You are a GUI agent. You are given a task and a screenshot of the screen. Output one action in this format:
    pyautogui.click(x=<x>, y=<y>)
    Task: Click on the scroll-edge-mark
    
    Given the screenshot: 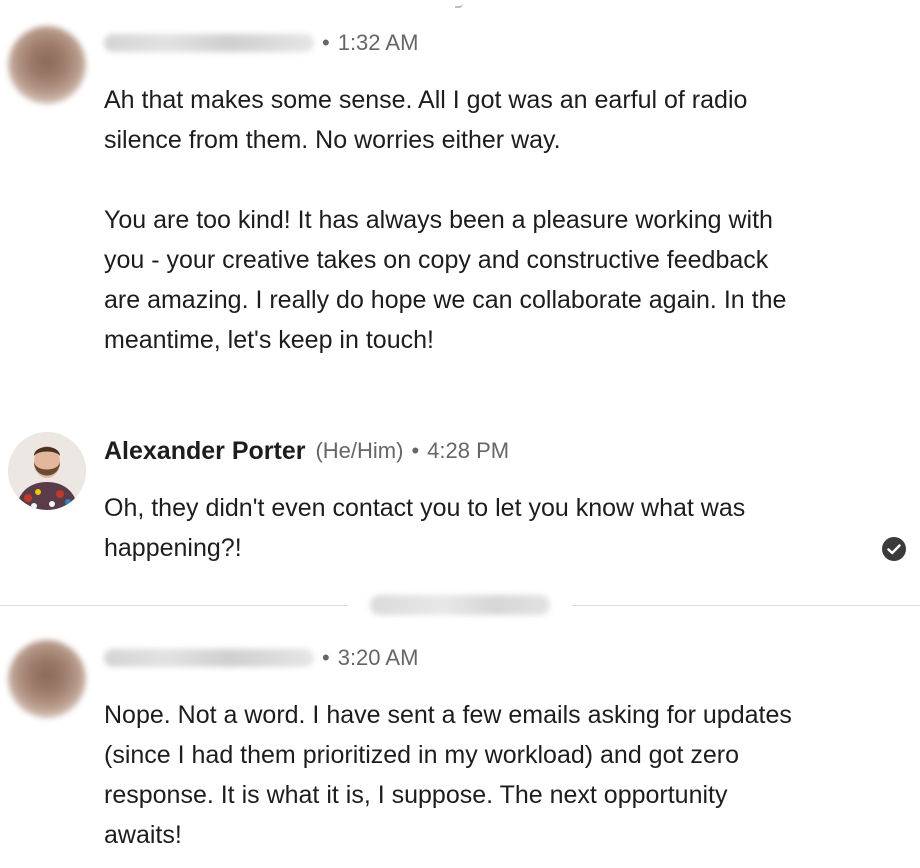 What is the action you would take?
    pyautogui.click(x=459, y=4)
    